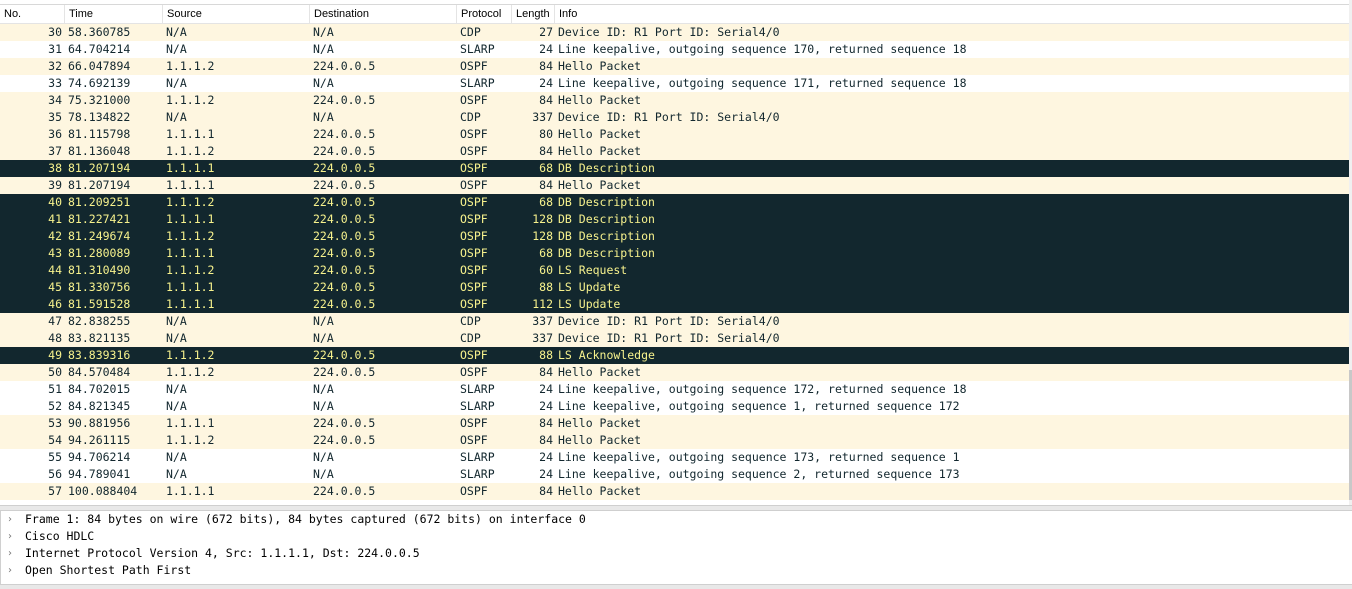  I want to click on packet-info: LS Request, so click(593, 270).